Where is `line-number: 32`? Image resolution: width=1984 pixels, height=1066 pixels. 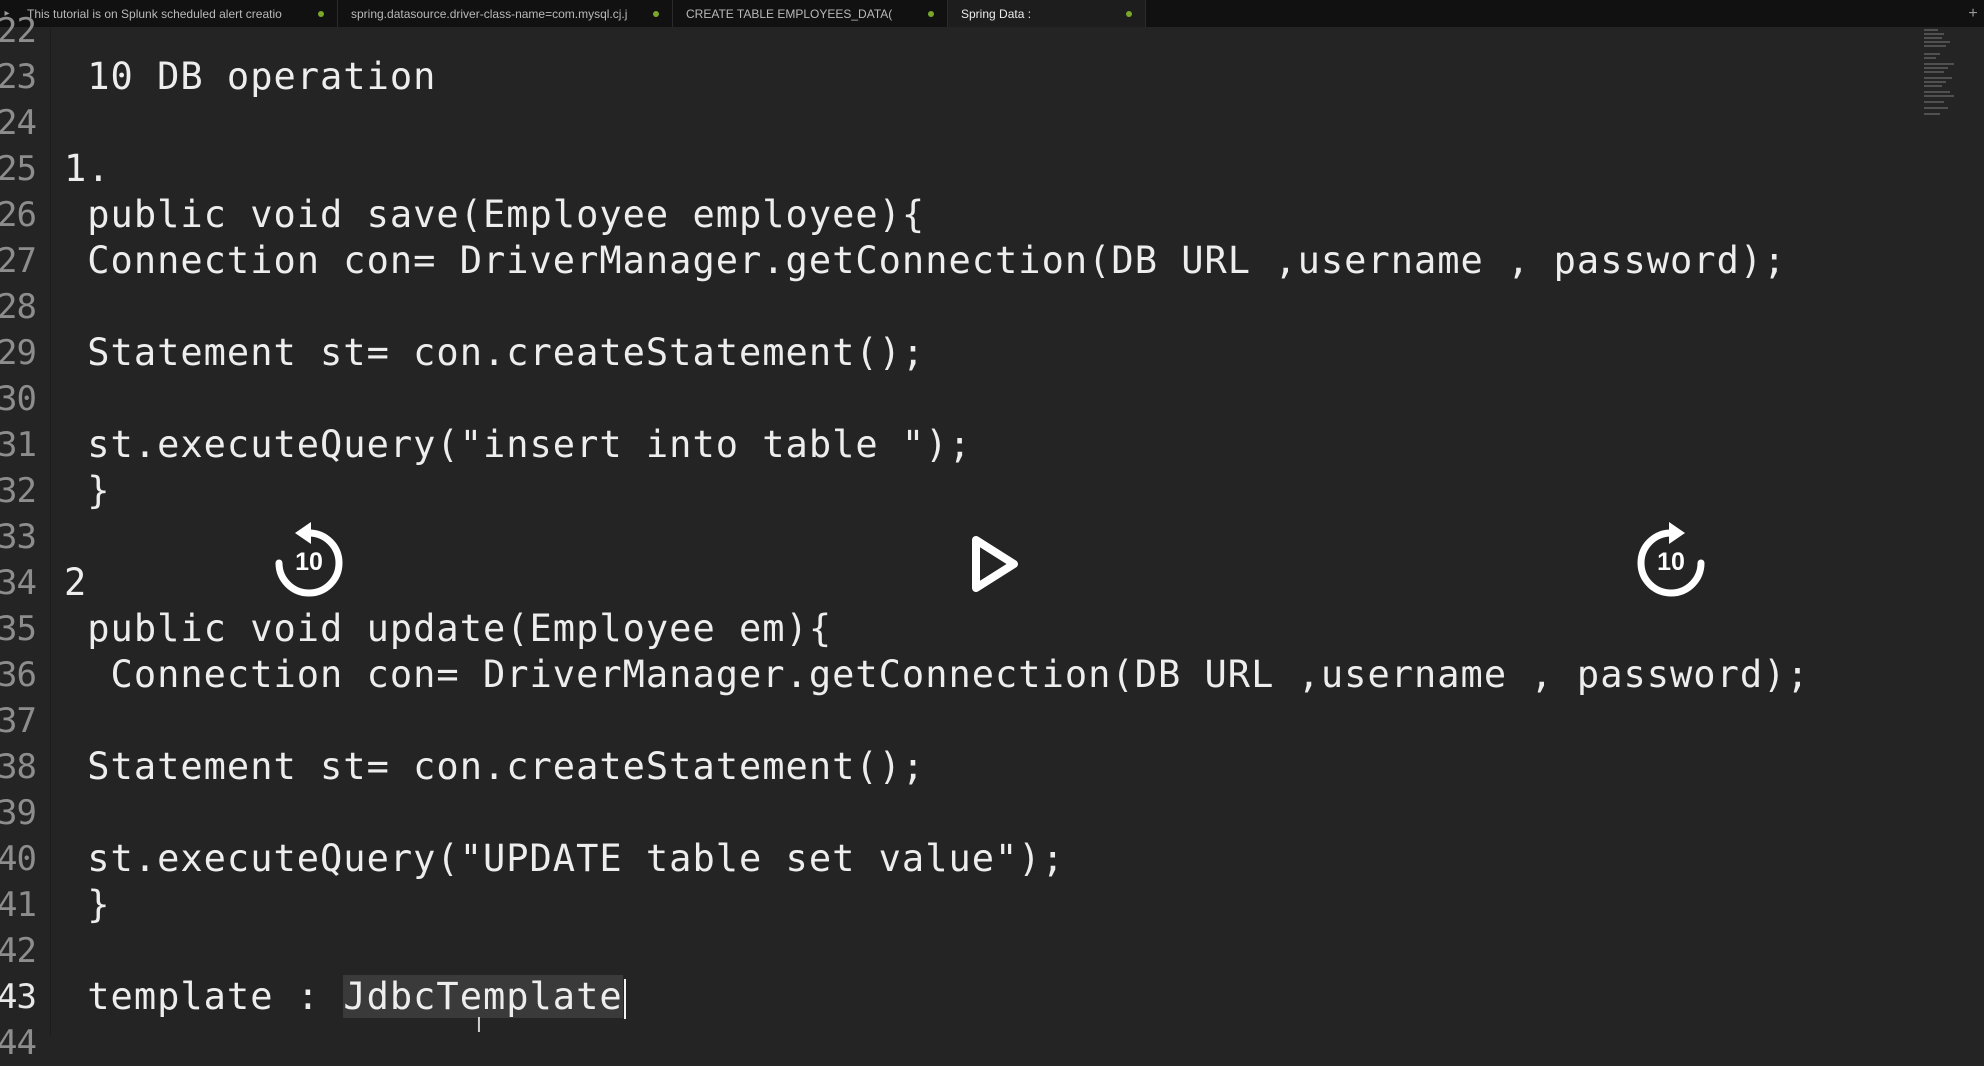
line-number: 32 is located at coordinates (18, 491).